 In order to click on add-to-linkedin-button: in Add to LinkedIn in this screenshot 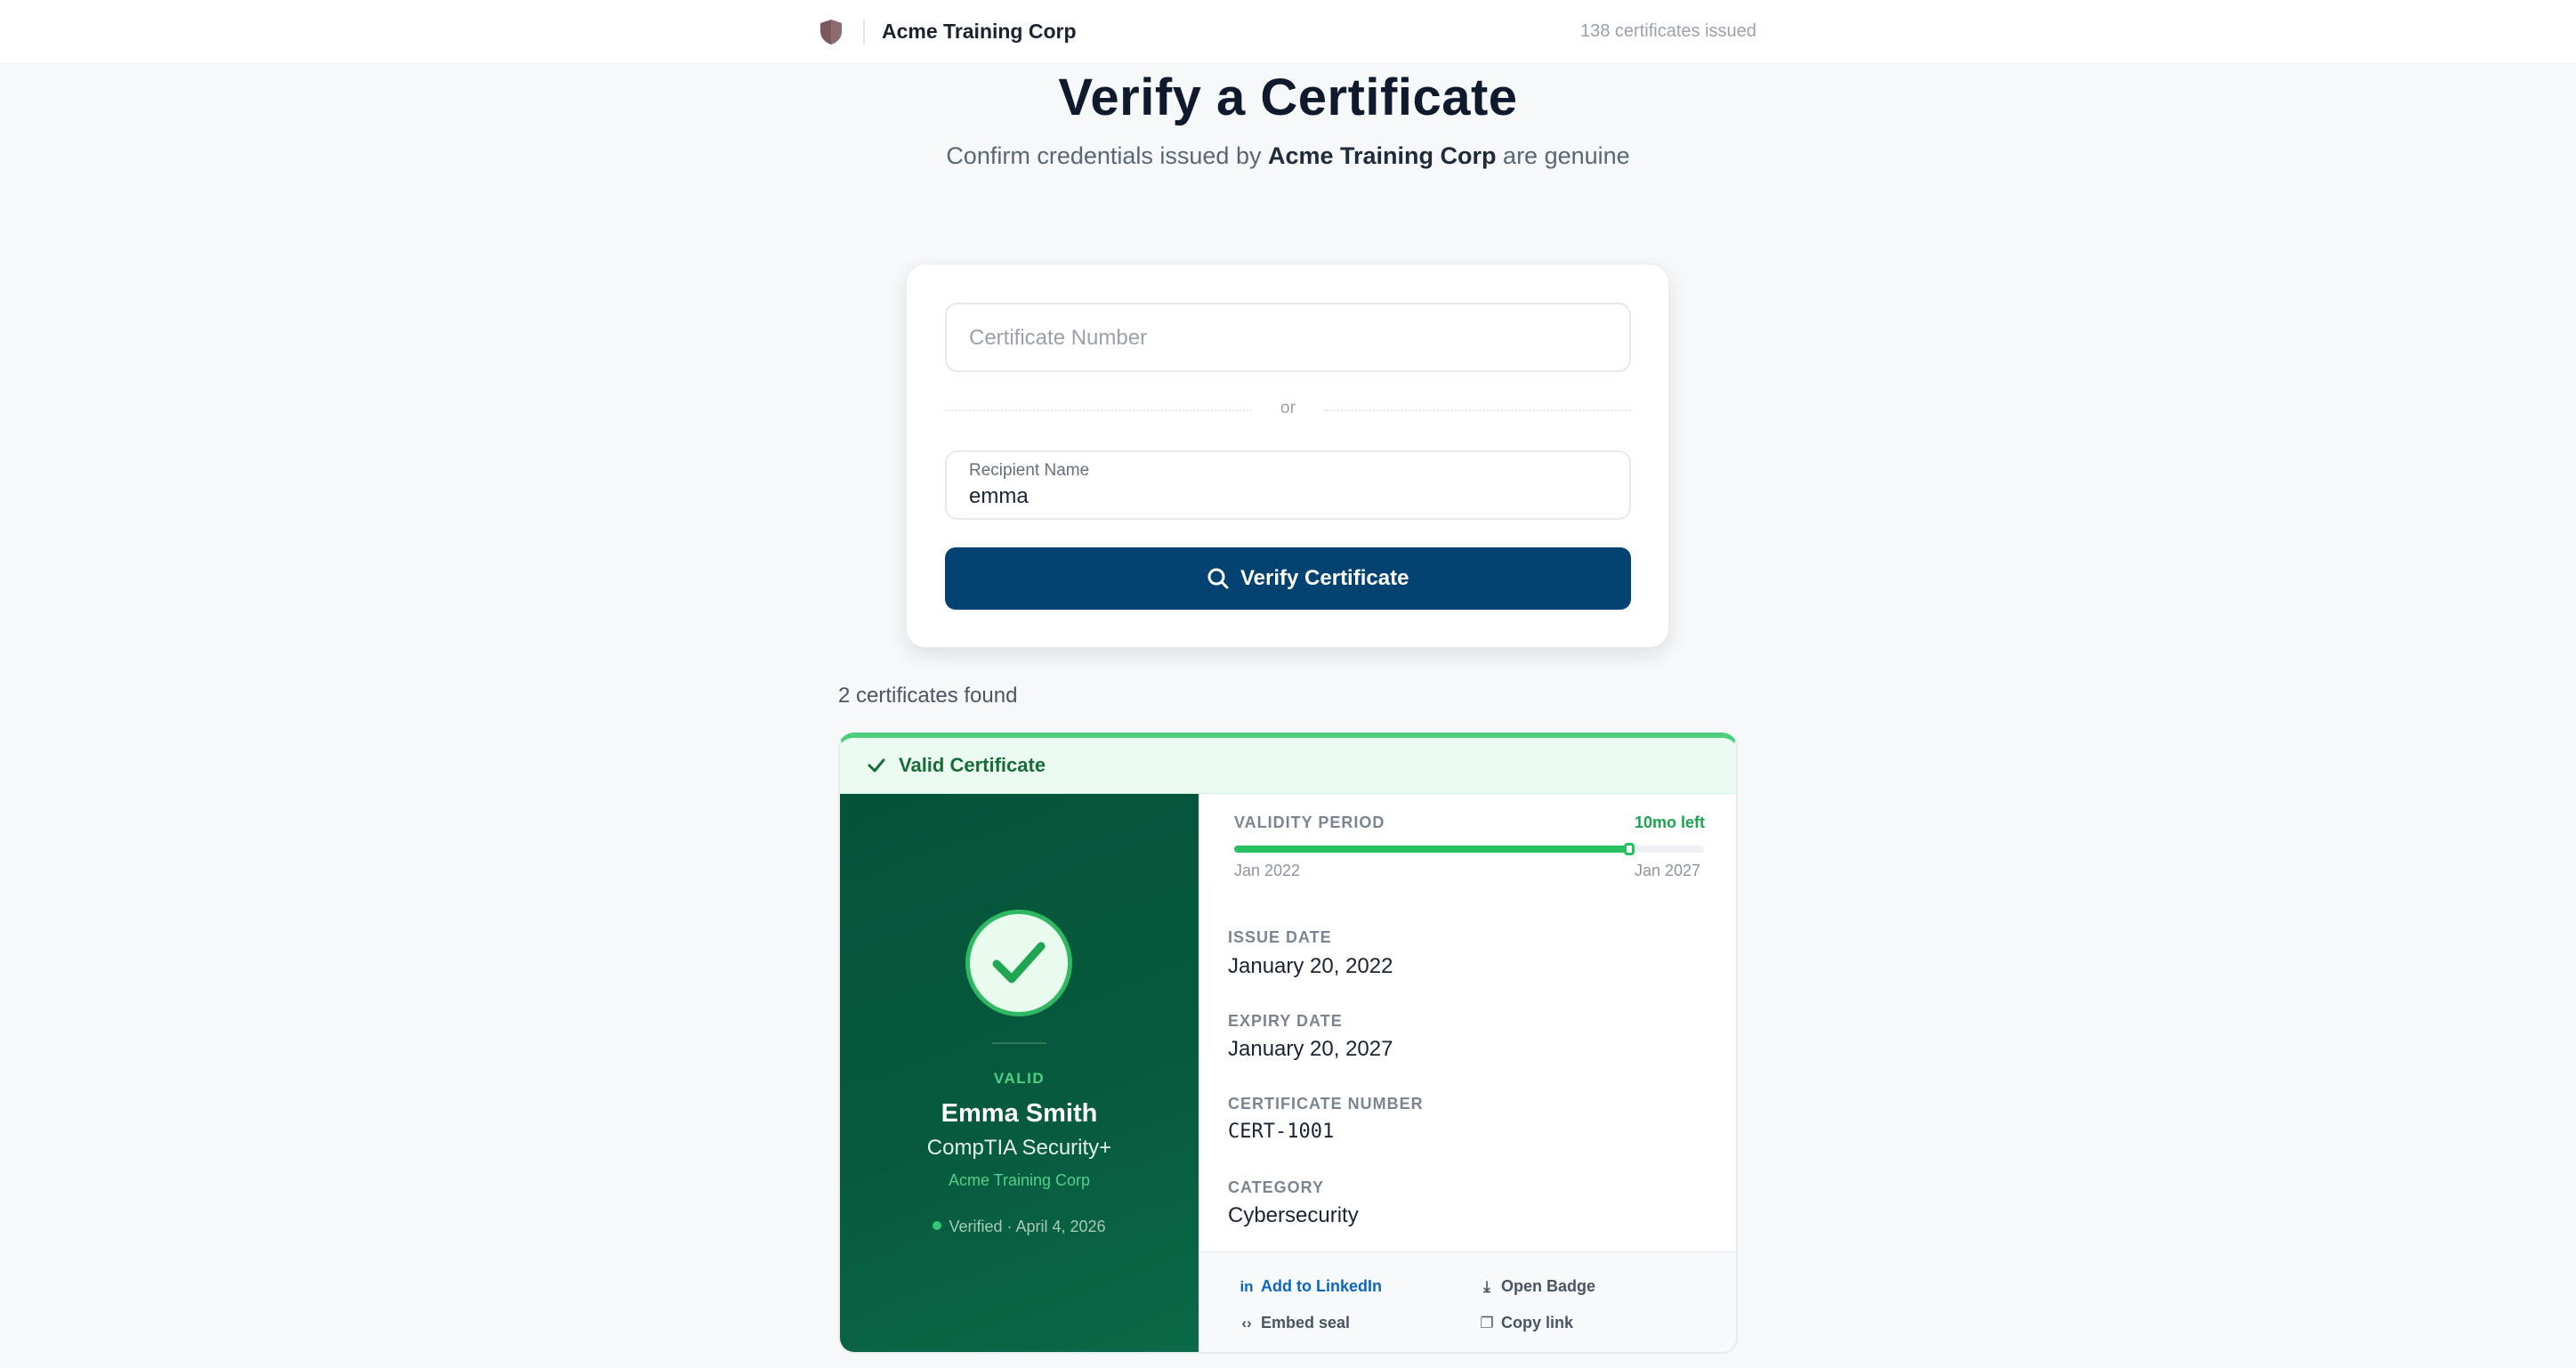, I will do `click(1310, 1286)`.